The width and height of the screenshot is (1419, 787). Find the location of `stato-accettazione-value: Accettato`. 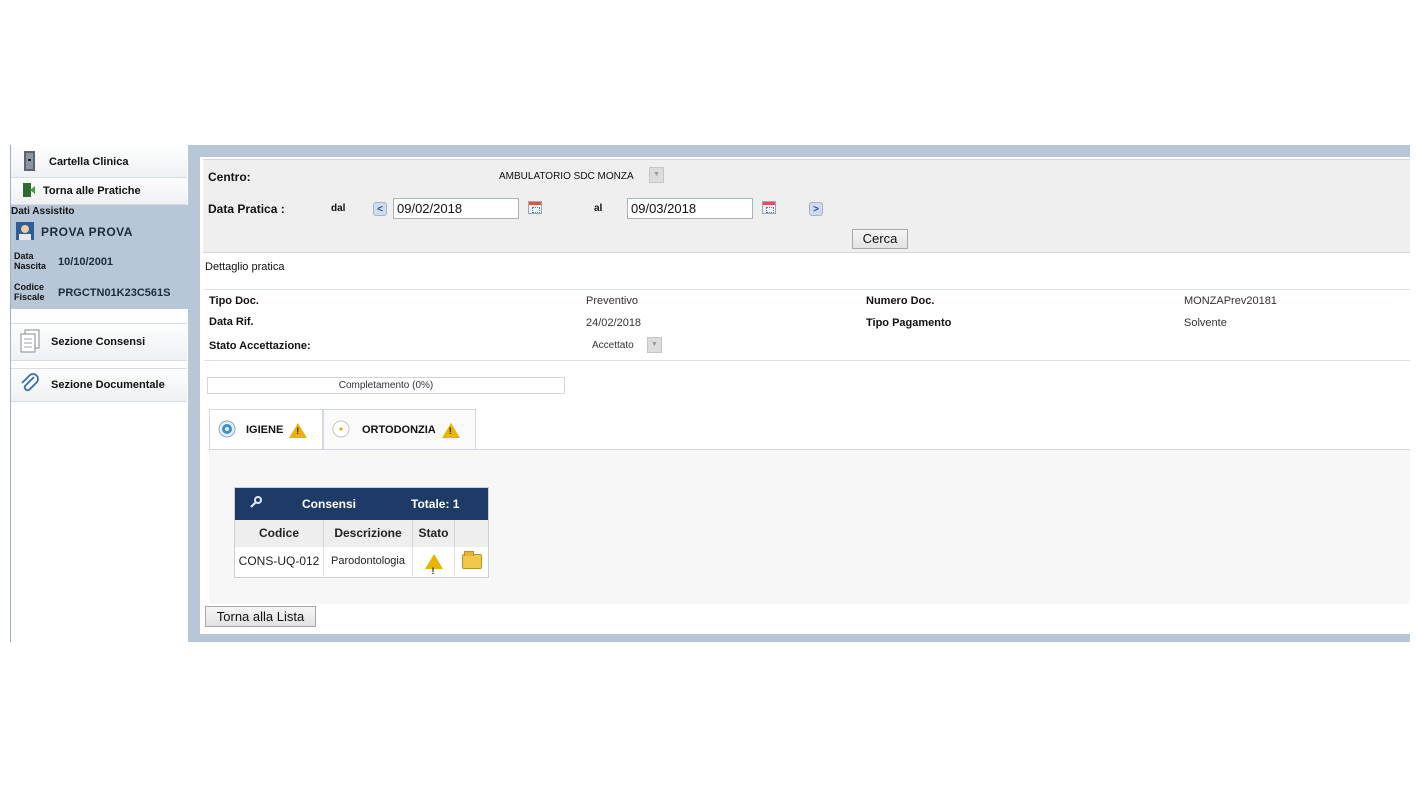

stato-accettazione-value: Accettato is located at coordinates (613, 345).